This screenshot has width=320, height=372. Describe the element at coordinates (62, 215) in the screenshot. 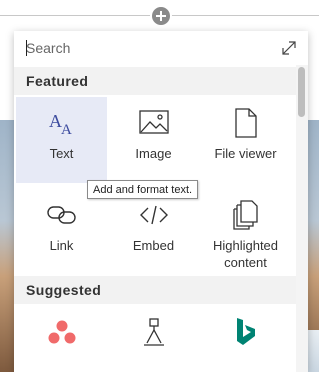

I see `link-icon` at that location.